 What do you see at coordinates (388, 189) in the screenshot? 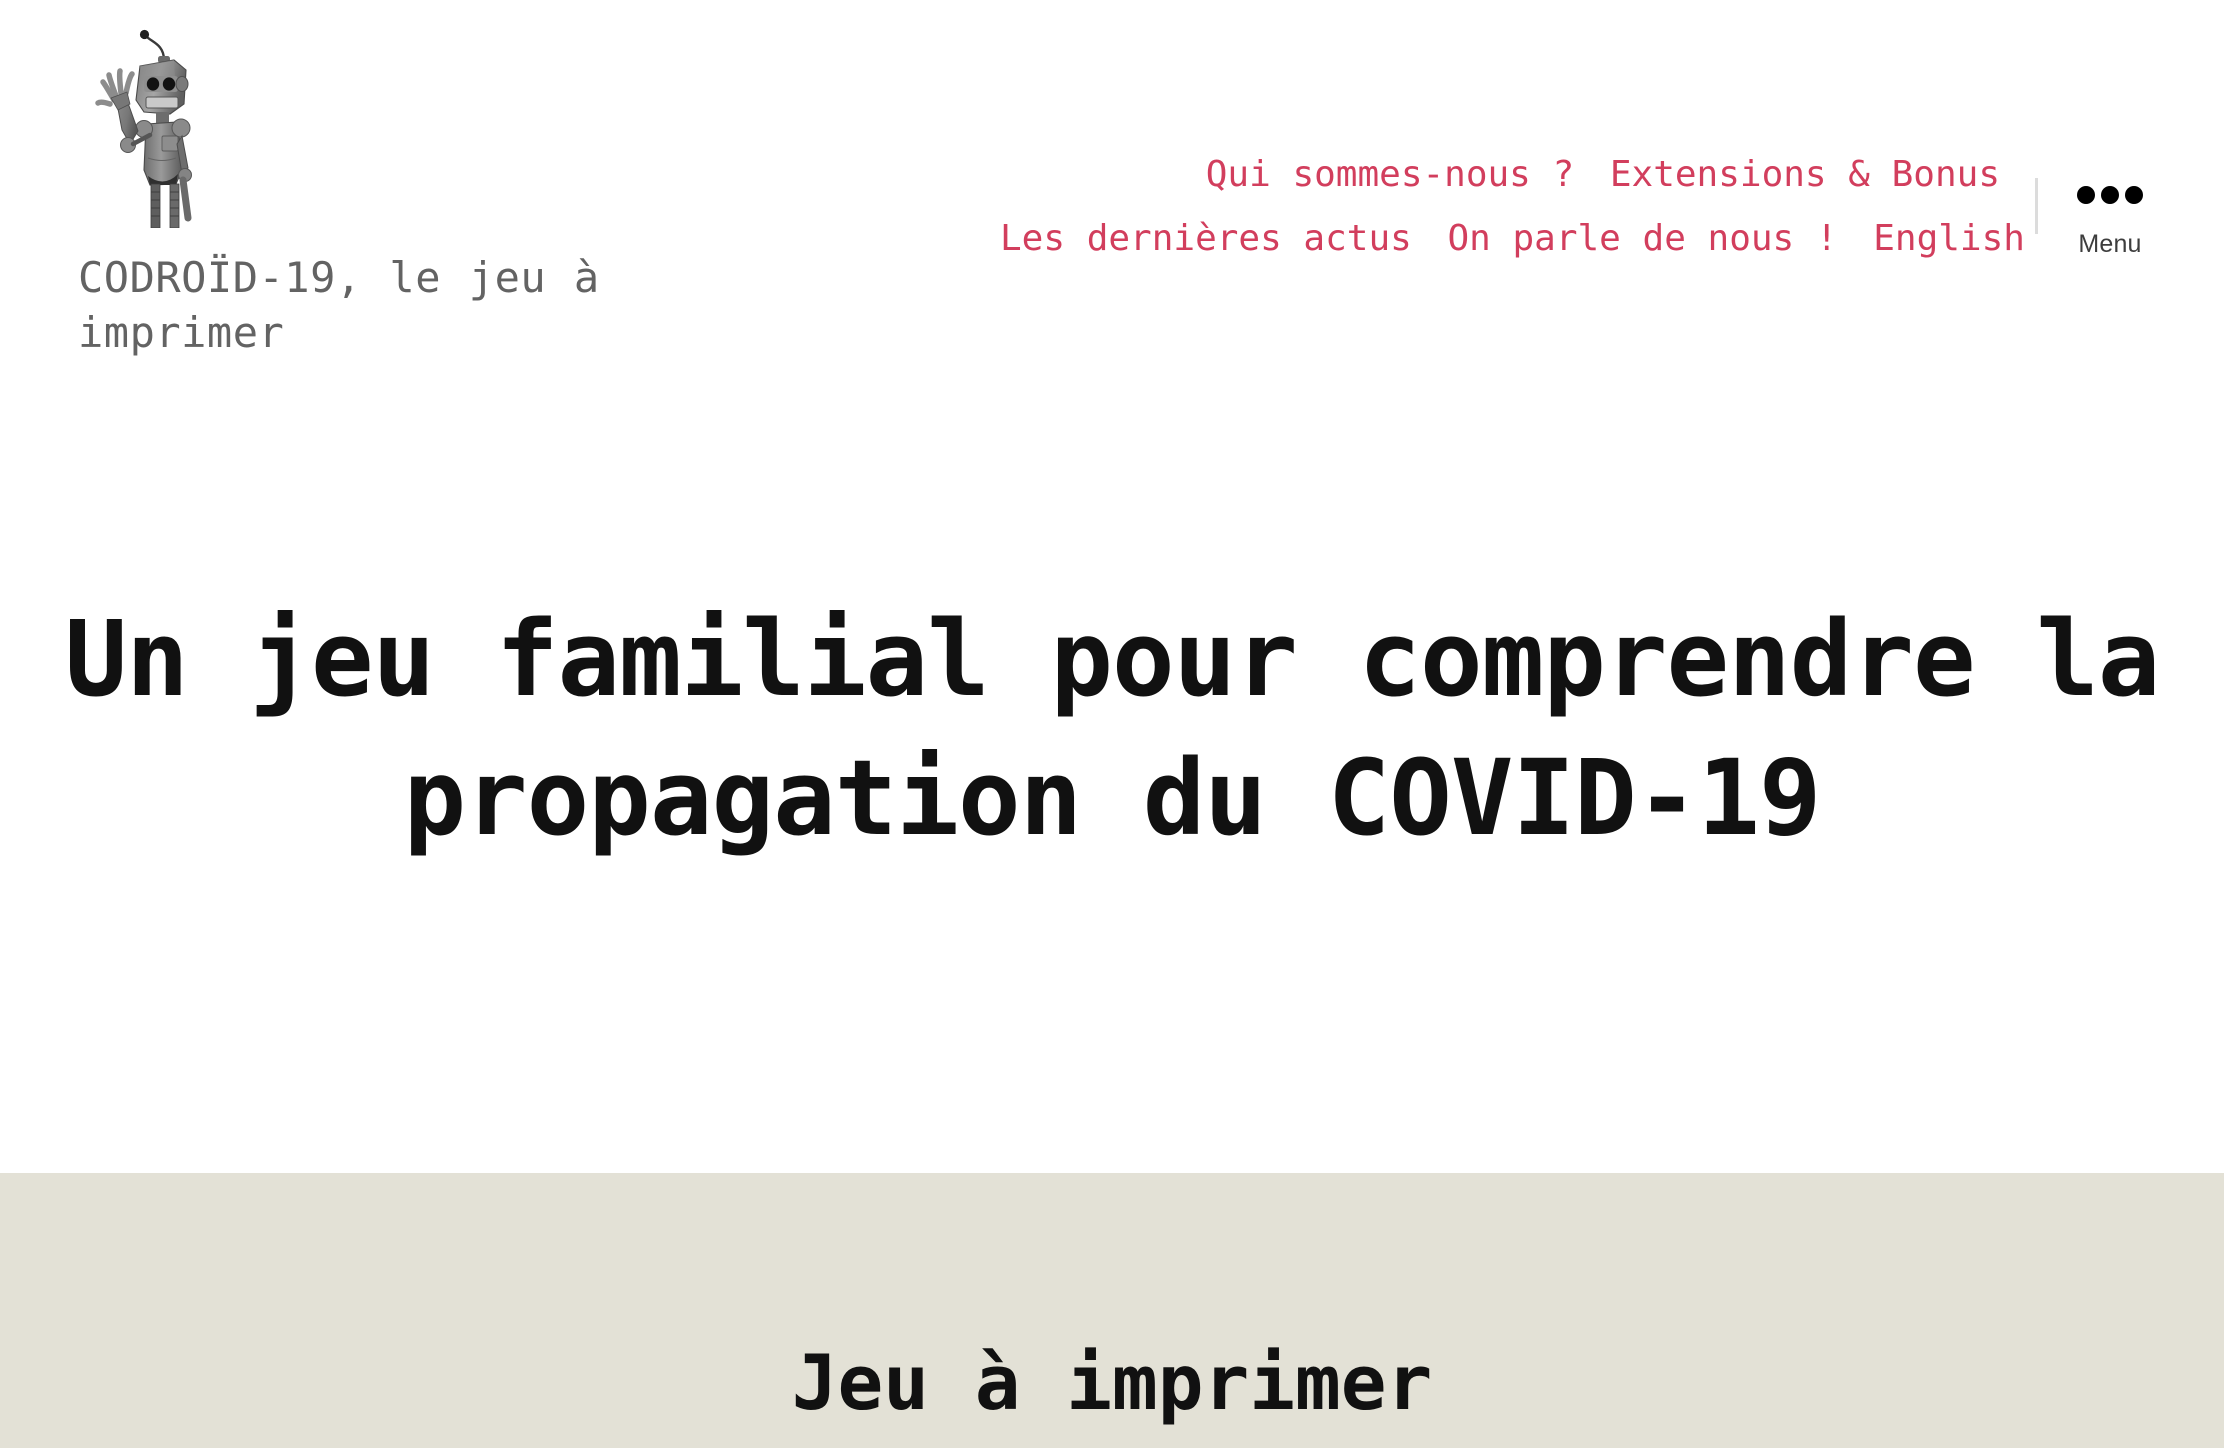
I see `branding: CODROÏD-19, le jeu à imprimer` at bounding box center [388, 189].